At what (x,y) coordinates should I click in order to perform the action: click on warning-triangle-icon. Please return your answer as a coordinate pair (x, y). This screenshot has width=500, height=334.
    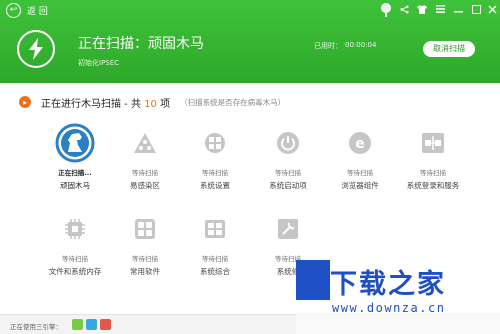
    Looking at the image, I should click on (145, 143).